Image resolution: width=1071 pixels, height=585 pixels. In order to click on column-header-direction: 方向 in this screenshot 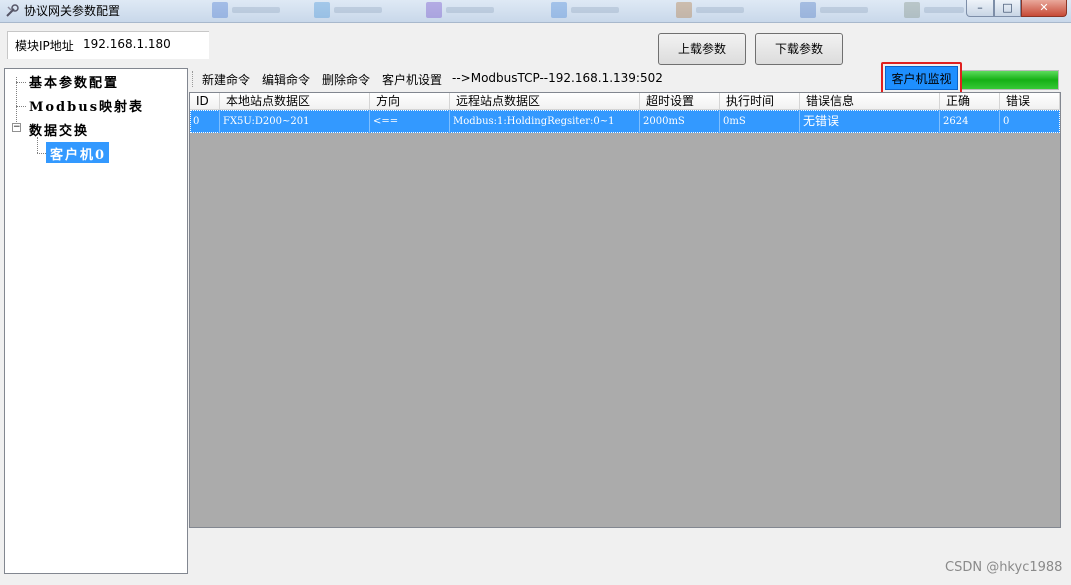, I will do `click(410, 101)`.